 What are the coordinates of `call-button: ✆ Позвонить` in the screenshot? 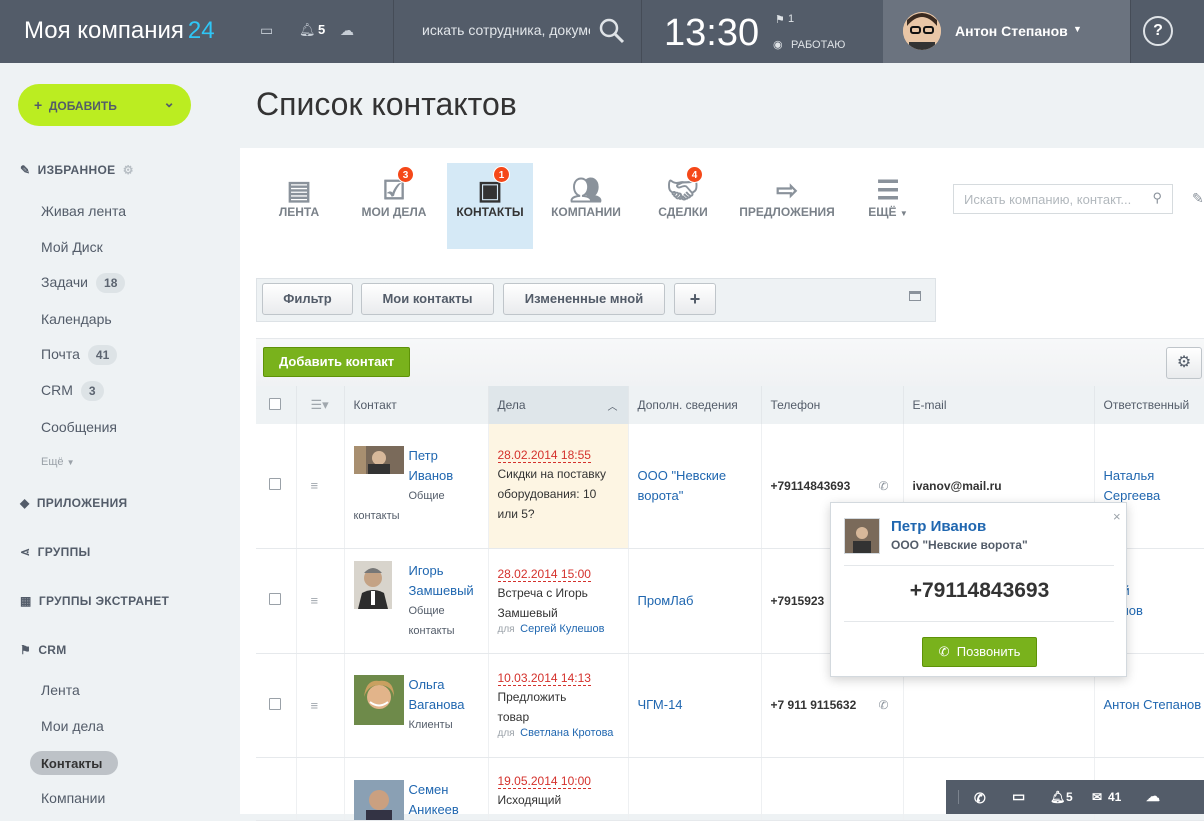 It's located at (979, 652).